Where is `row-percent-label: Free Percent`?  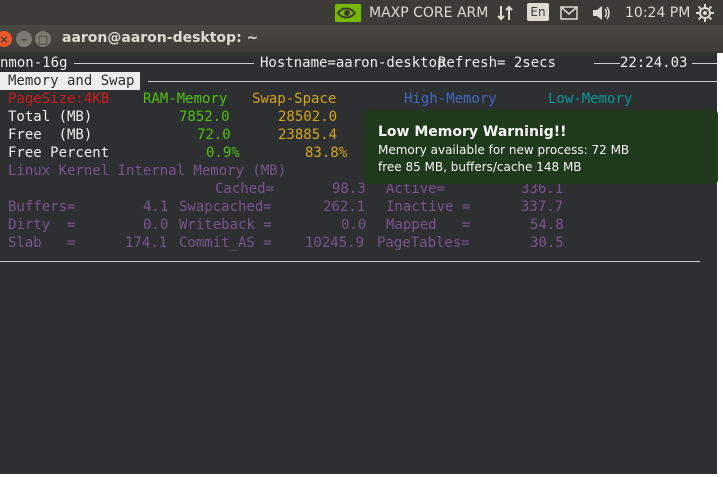 row-percent-label: Free Percent is located at coordinates (59, 153).